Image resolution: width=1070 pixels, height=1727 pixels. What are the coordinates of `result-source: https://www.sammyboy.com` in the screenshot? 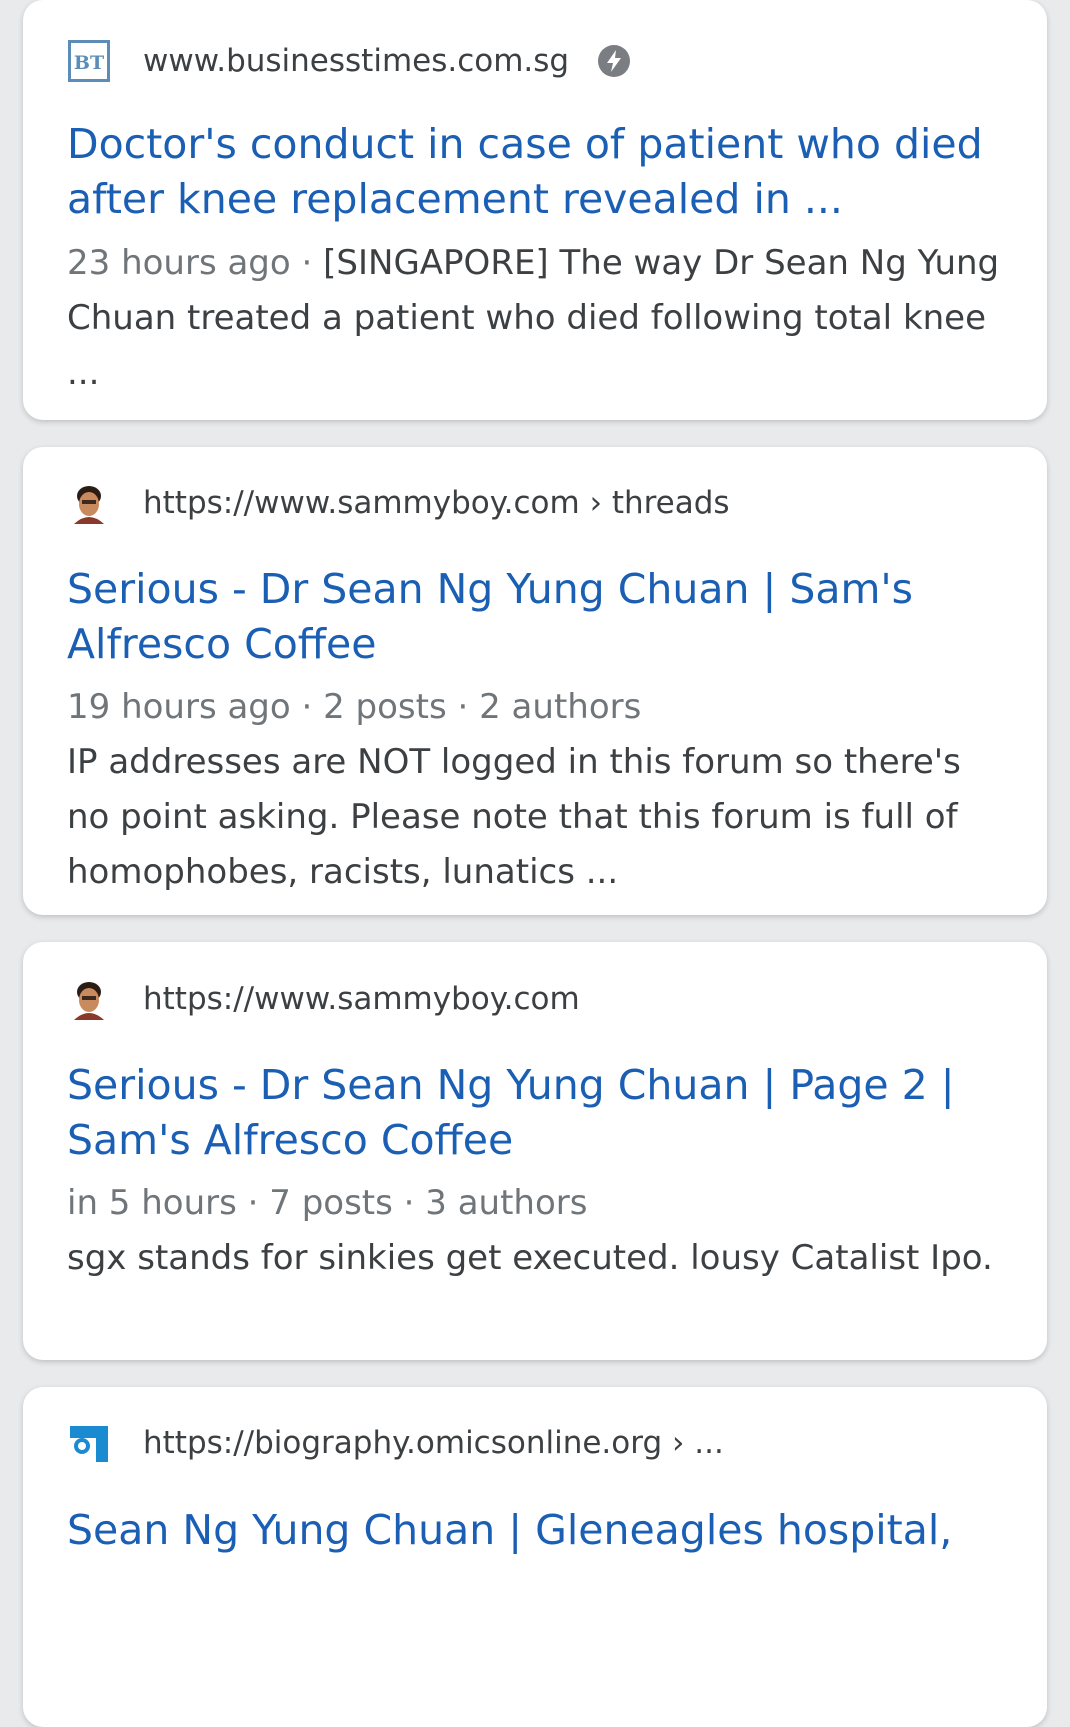 It's located at (535, 999).